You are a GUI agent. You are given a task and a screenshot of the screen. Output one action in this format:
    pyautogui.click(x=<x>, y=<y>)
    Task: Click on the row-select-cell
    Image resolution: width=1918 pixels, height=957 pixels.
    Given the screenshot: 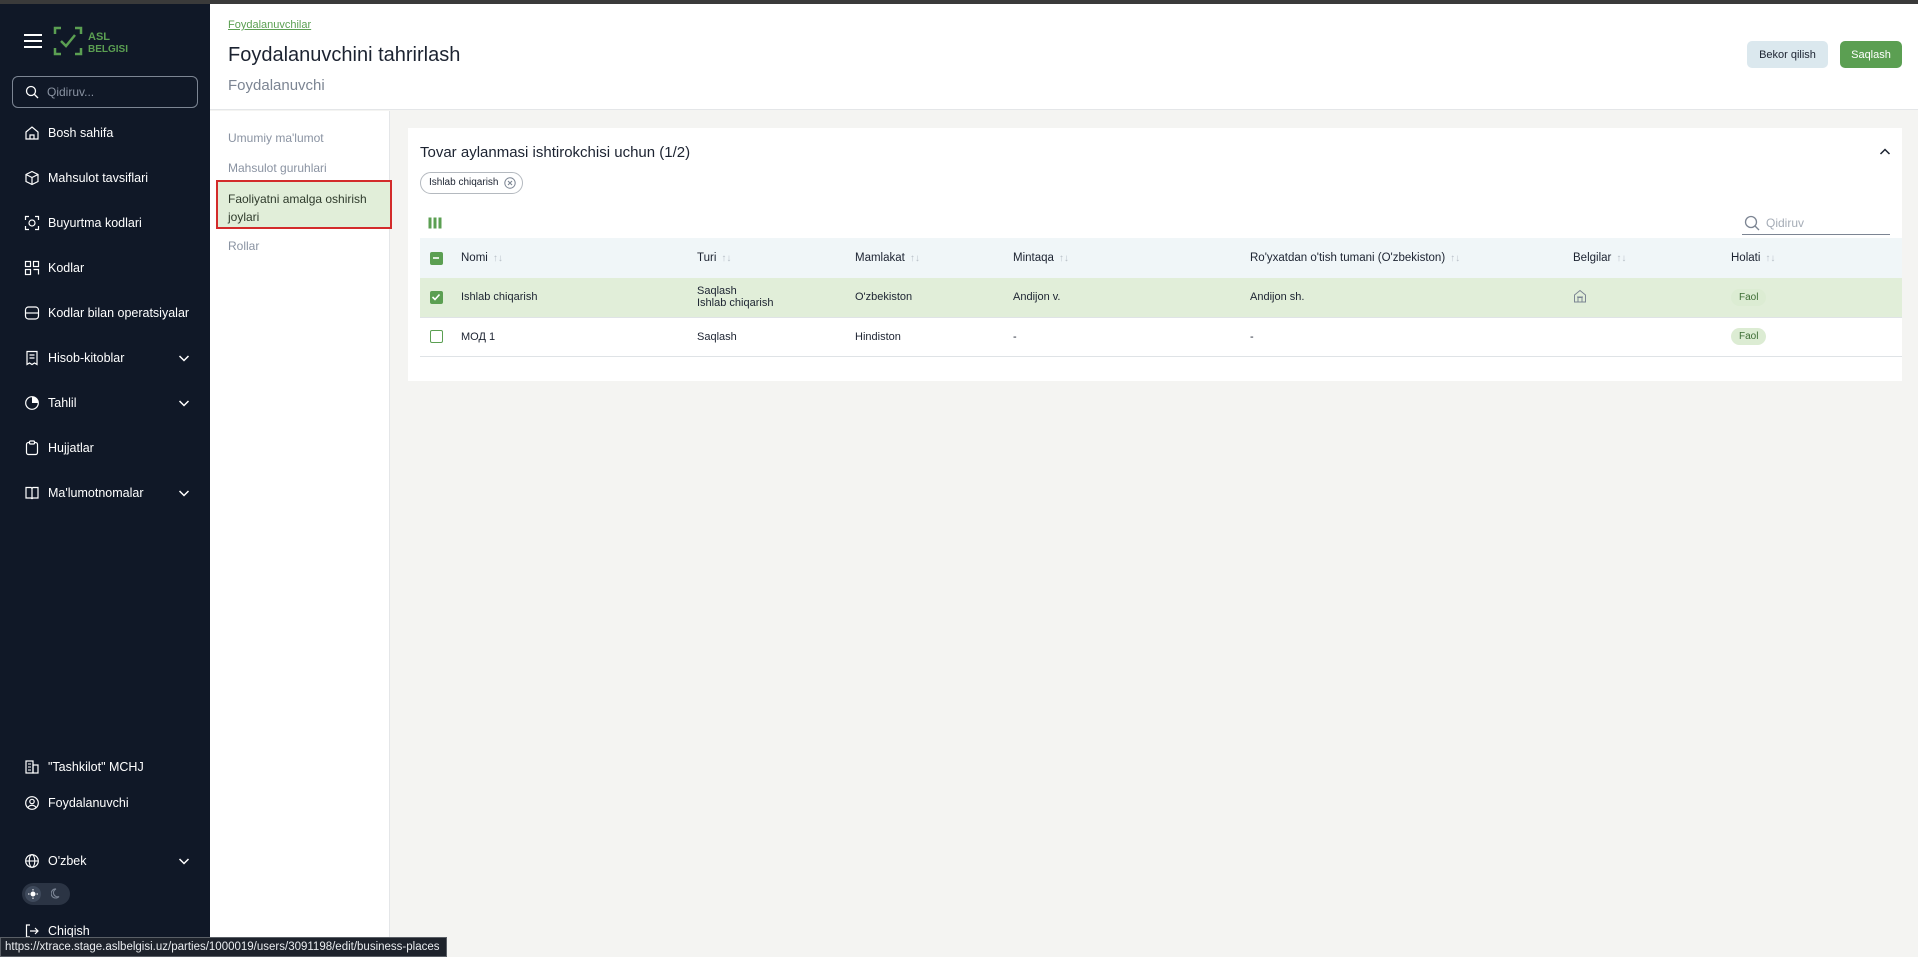 What is the action you would take?
    pyautogui.click(x=440, y=337)
    